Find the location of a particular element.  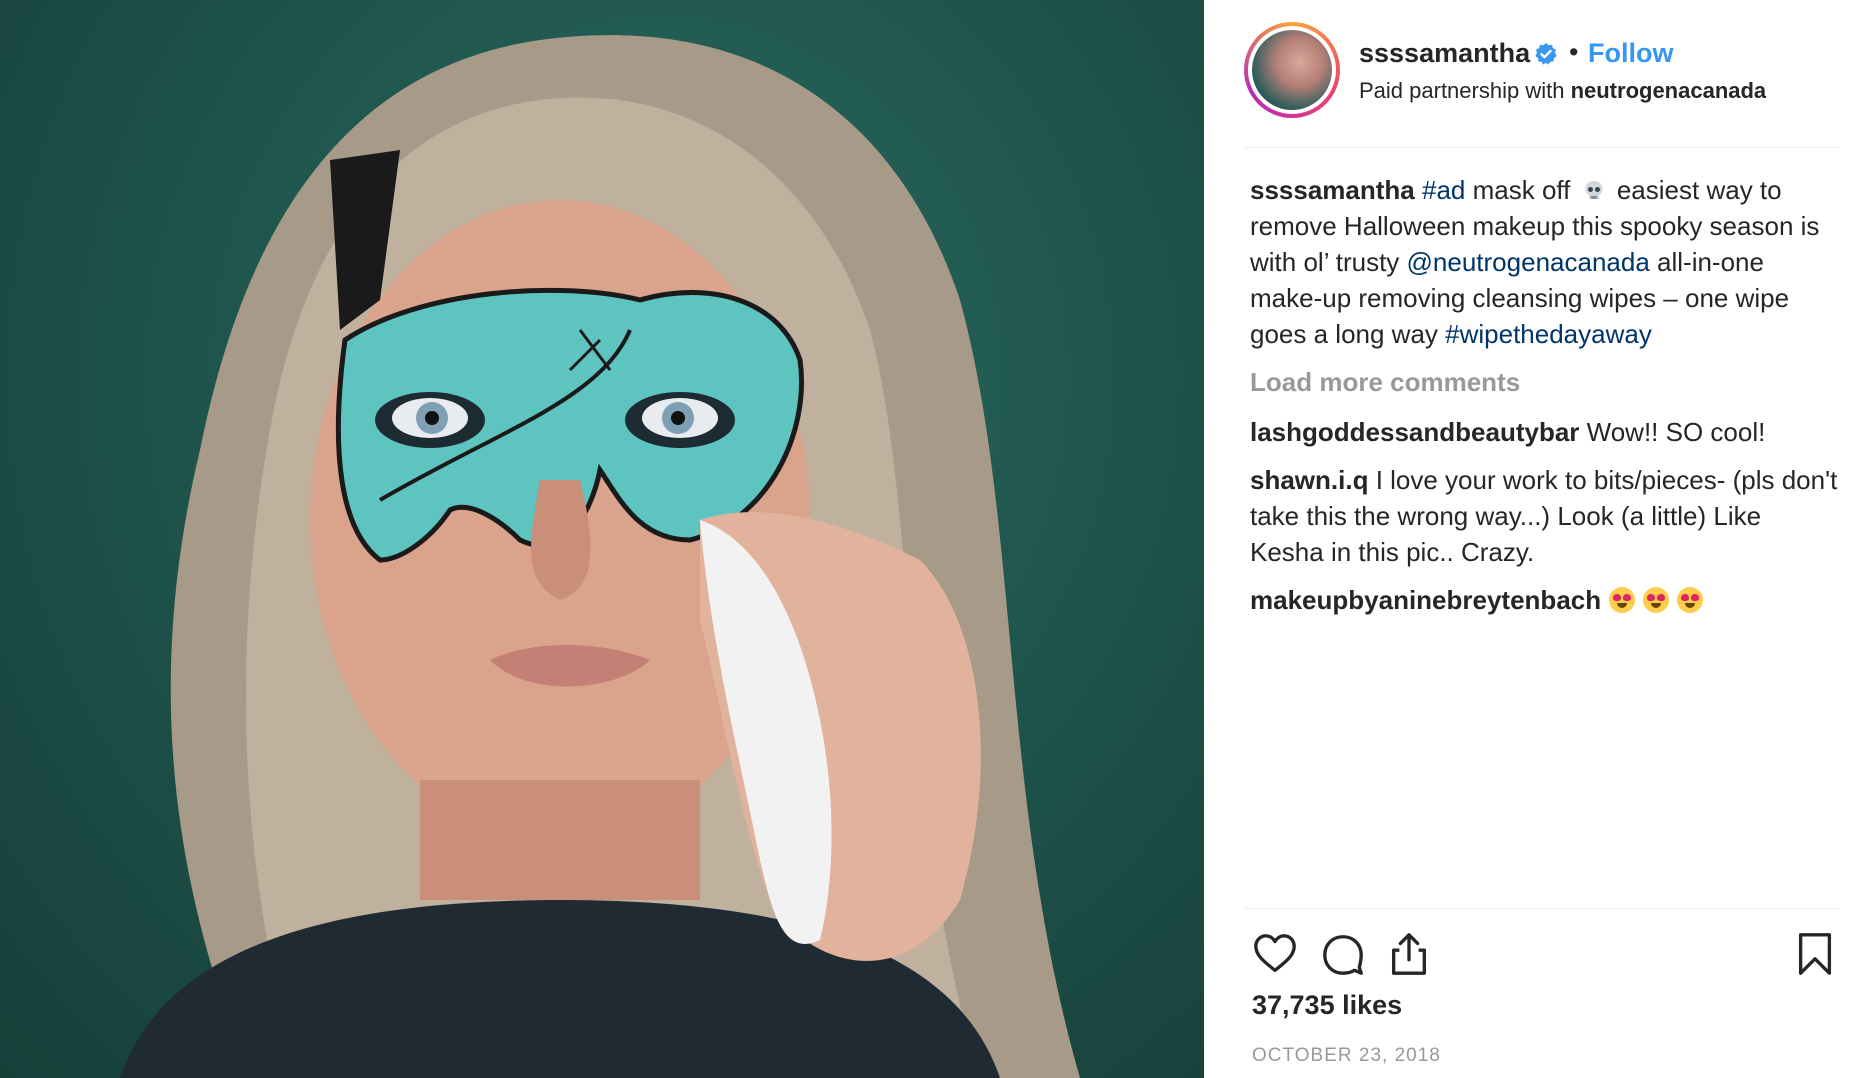

paid-partnership-label: Paid partnership with neutrogenacanada is located at coordinates (1562, 91).